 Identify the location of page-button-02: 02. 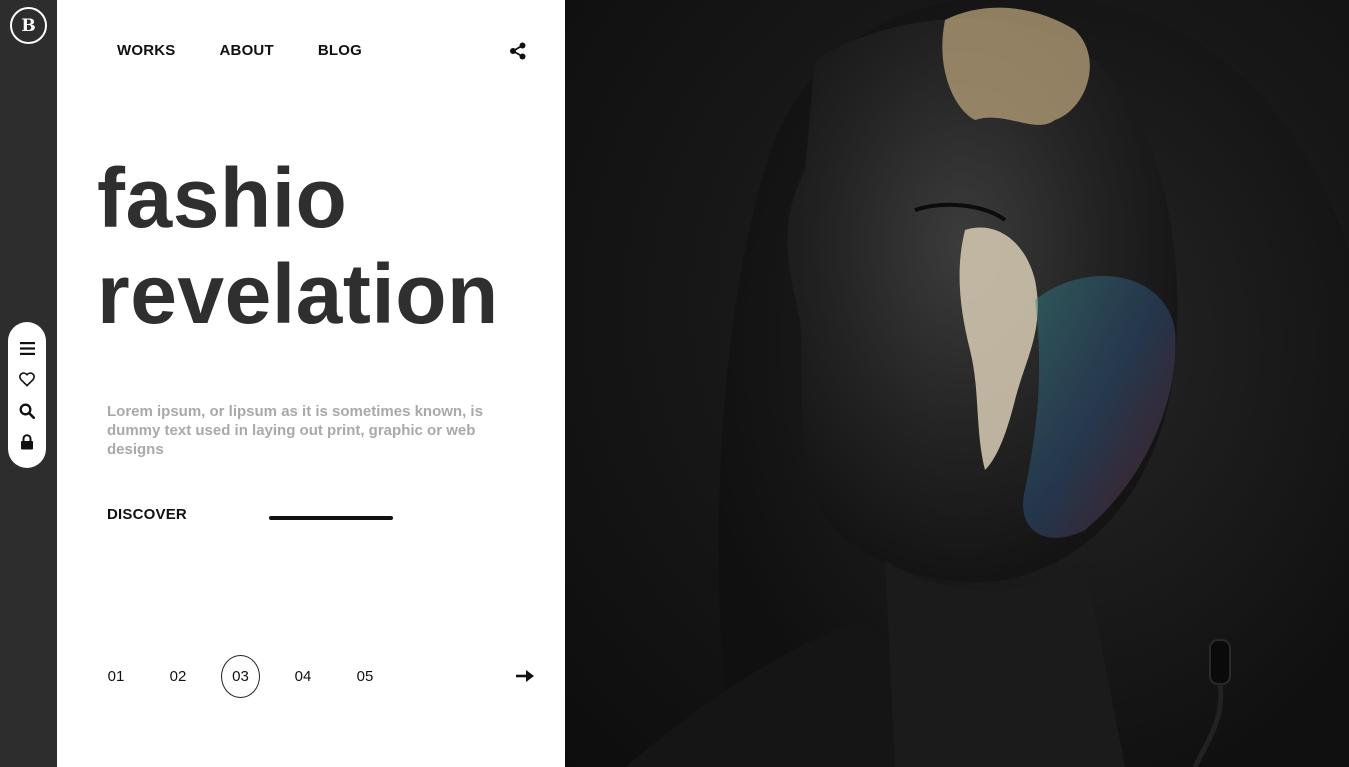
(178, 676).